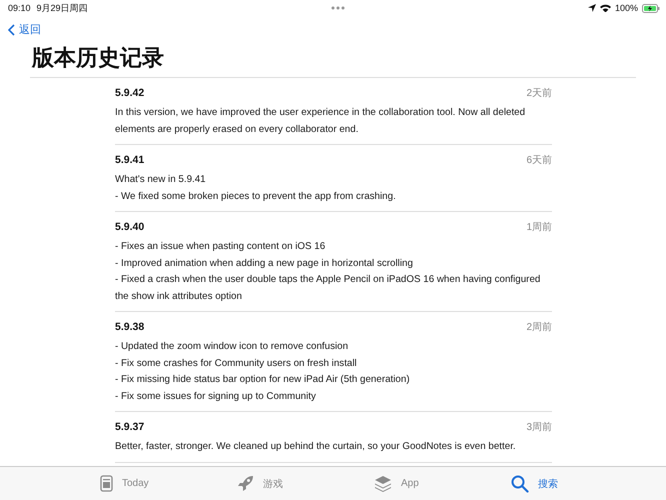 Image resolution: width=666 pixels, height=500 pixels. Describe the element at coordinates (539, 427) in the screenshot. I see `release-age: 3周前` at that location.